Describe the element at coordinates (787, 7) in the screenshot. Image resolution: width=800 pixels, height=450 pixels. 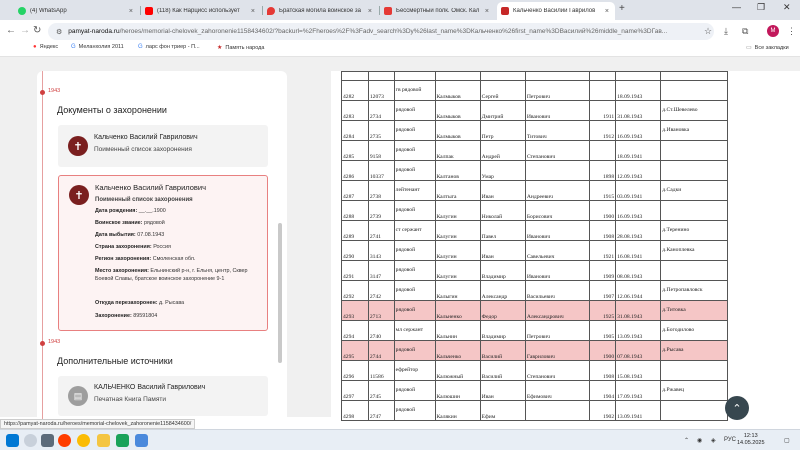
I see `close-window-icon: ✕` at that location.